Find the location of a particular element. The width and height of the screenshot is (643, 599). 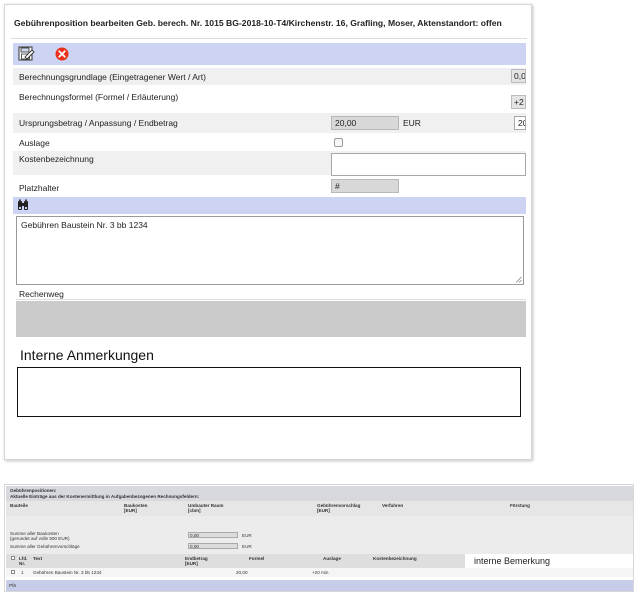

resize-grip-icon is located at coordinates (518, 279).